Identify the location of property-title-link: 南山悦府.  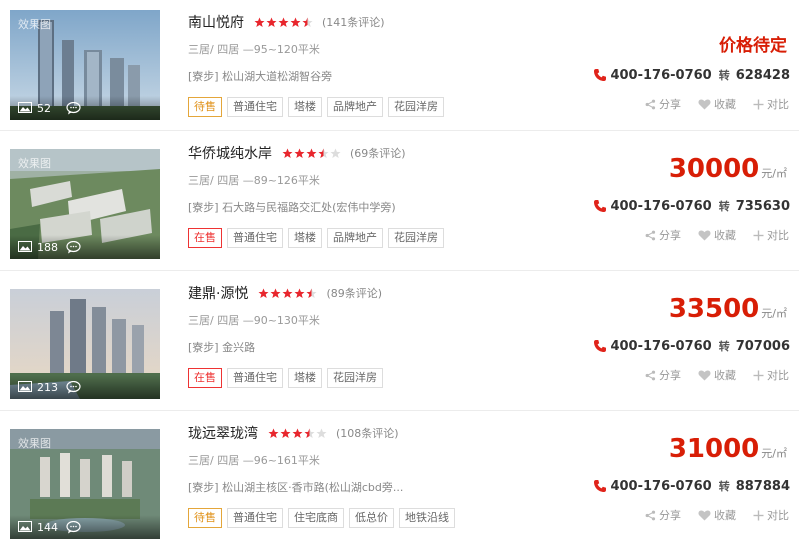
(216, 22).